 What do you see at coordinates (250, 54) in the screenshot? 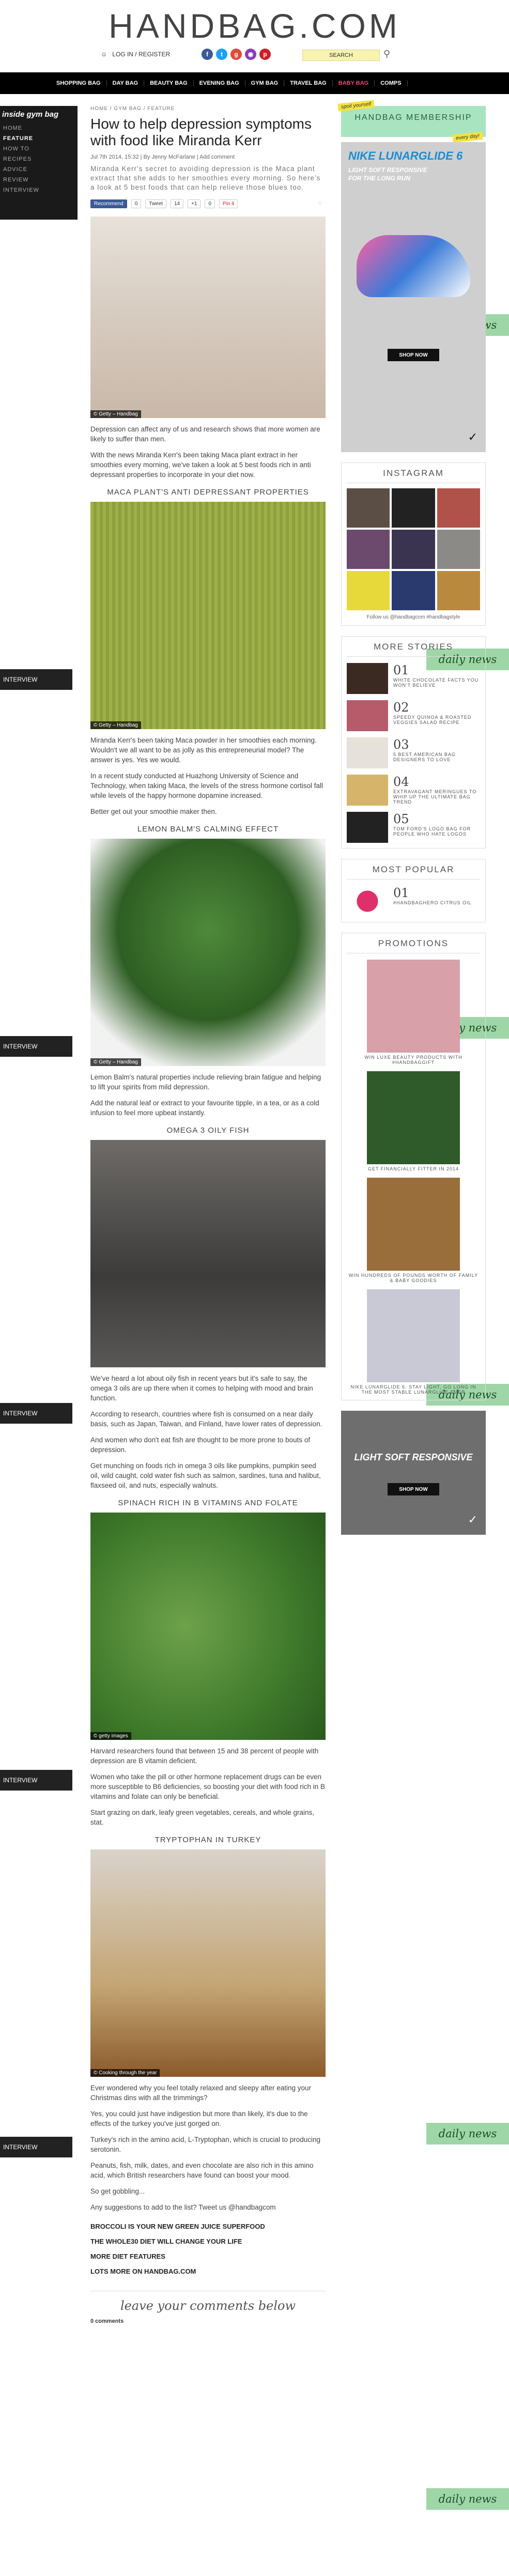
I see `instagram-icon: ◉` at bounding box center [250, 54].